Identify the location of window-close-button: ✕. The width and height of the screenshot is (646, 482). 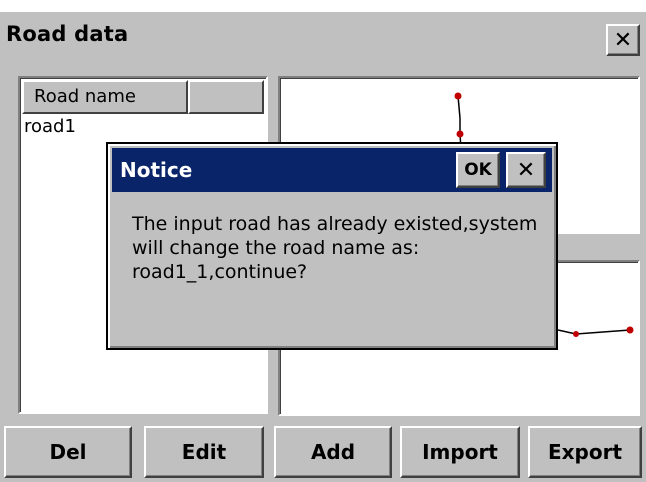
(623, 40).